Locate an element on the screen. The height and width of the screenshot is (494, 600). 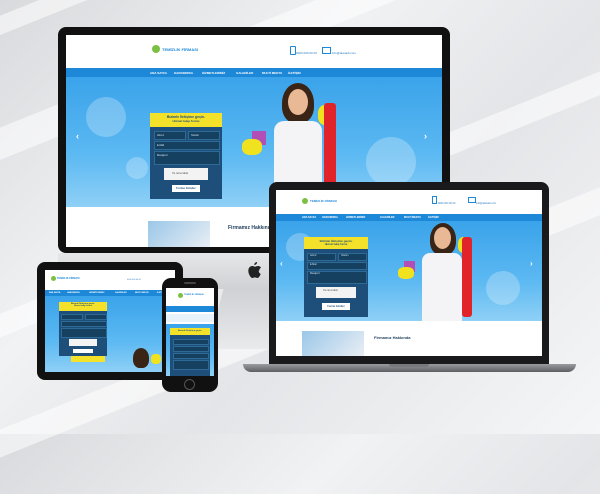
contact-form is located at coordinates (190, 355).